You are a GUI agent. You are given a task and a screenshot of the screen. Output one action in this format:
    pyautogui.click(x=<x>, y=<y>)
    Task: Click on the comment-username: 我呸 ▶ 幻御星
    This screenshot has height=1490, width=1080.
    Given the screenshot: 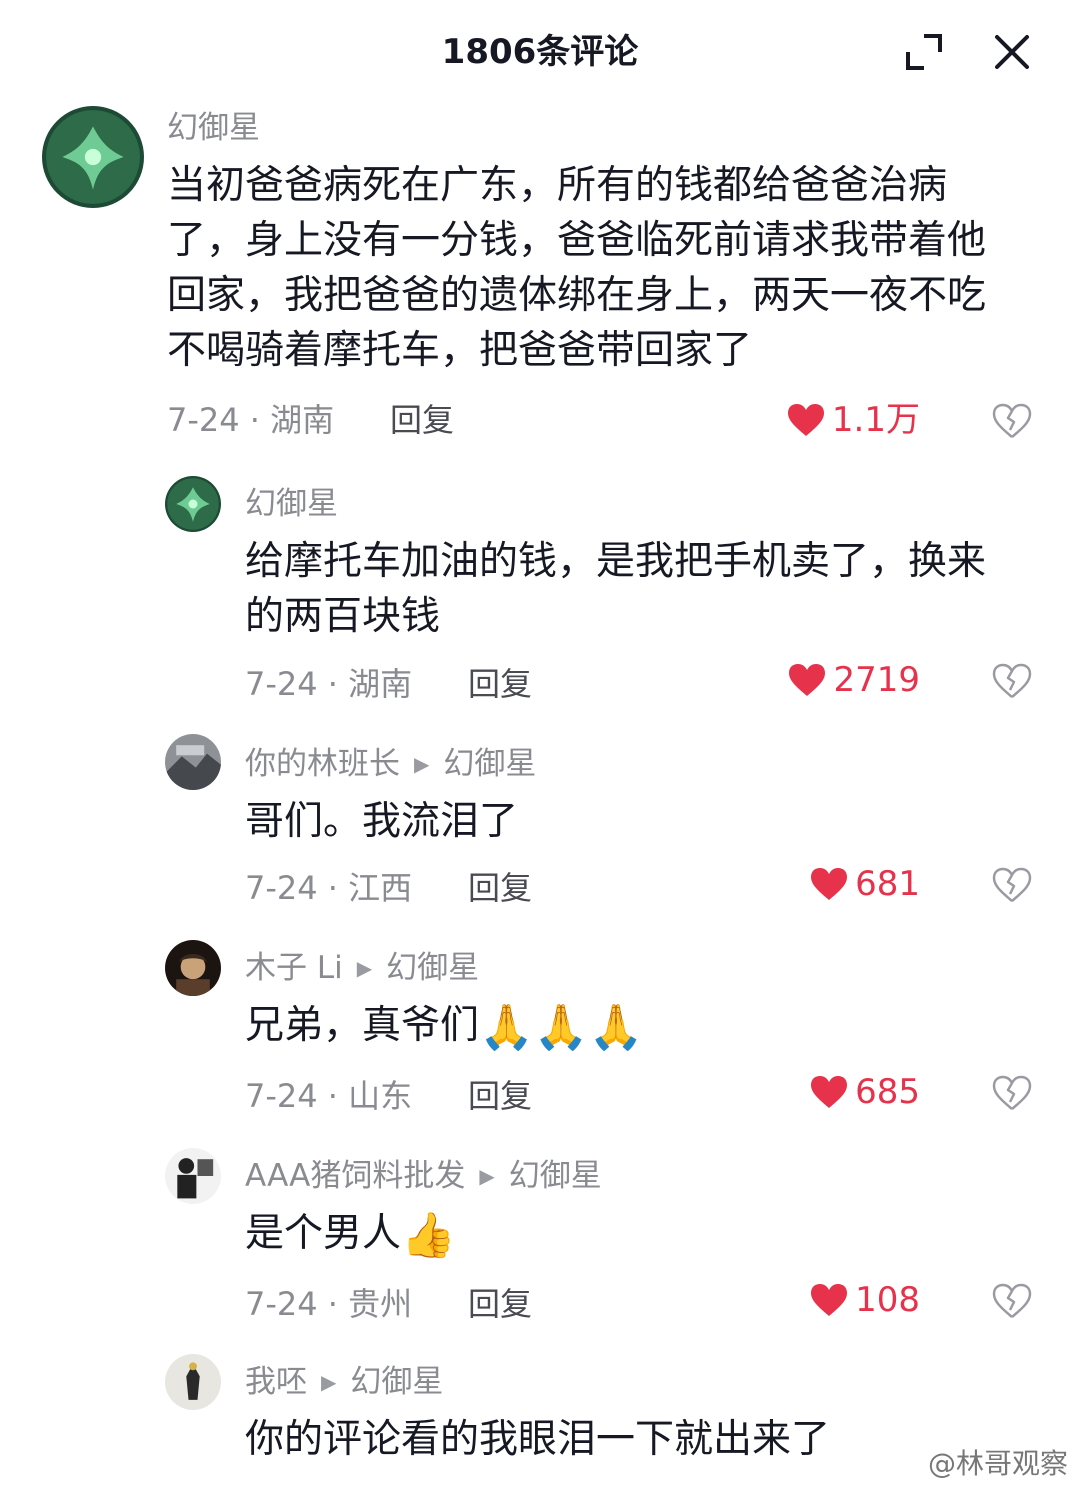 What is the action you would take?
    pyautogui.click(x=344, y=1383)
    